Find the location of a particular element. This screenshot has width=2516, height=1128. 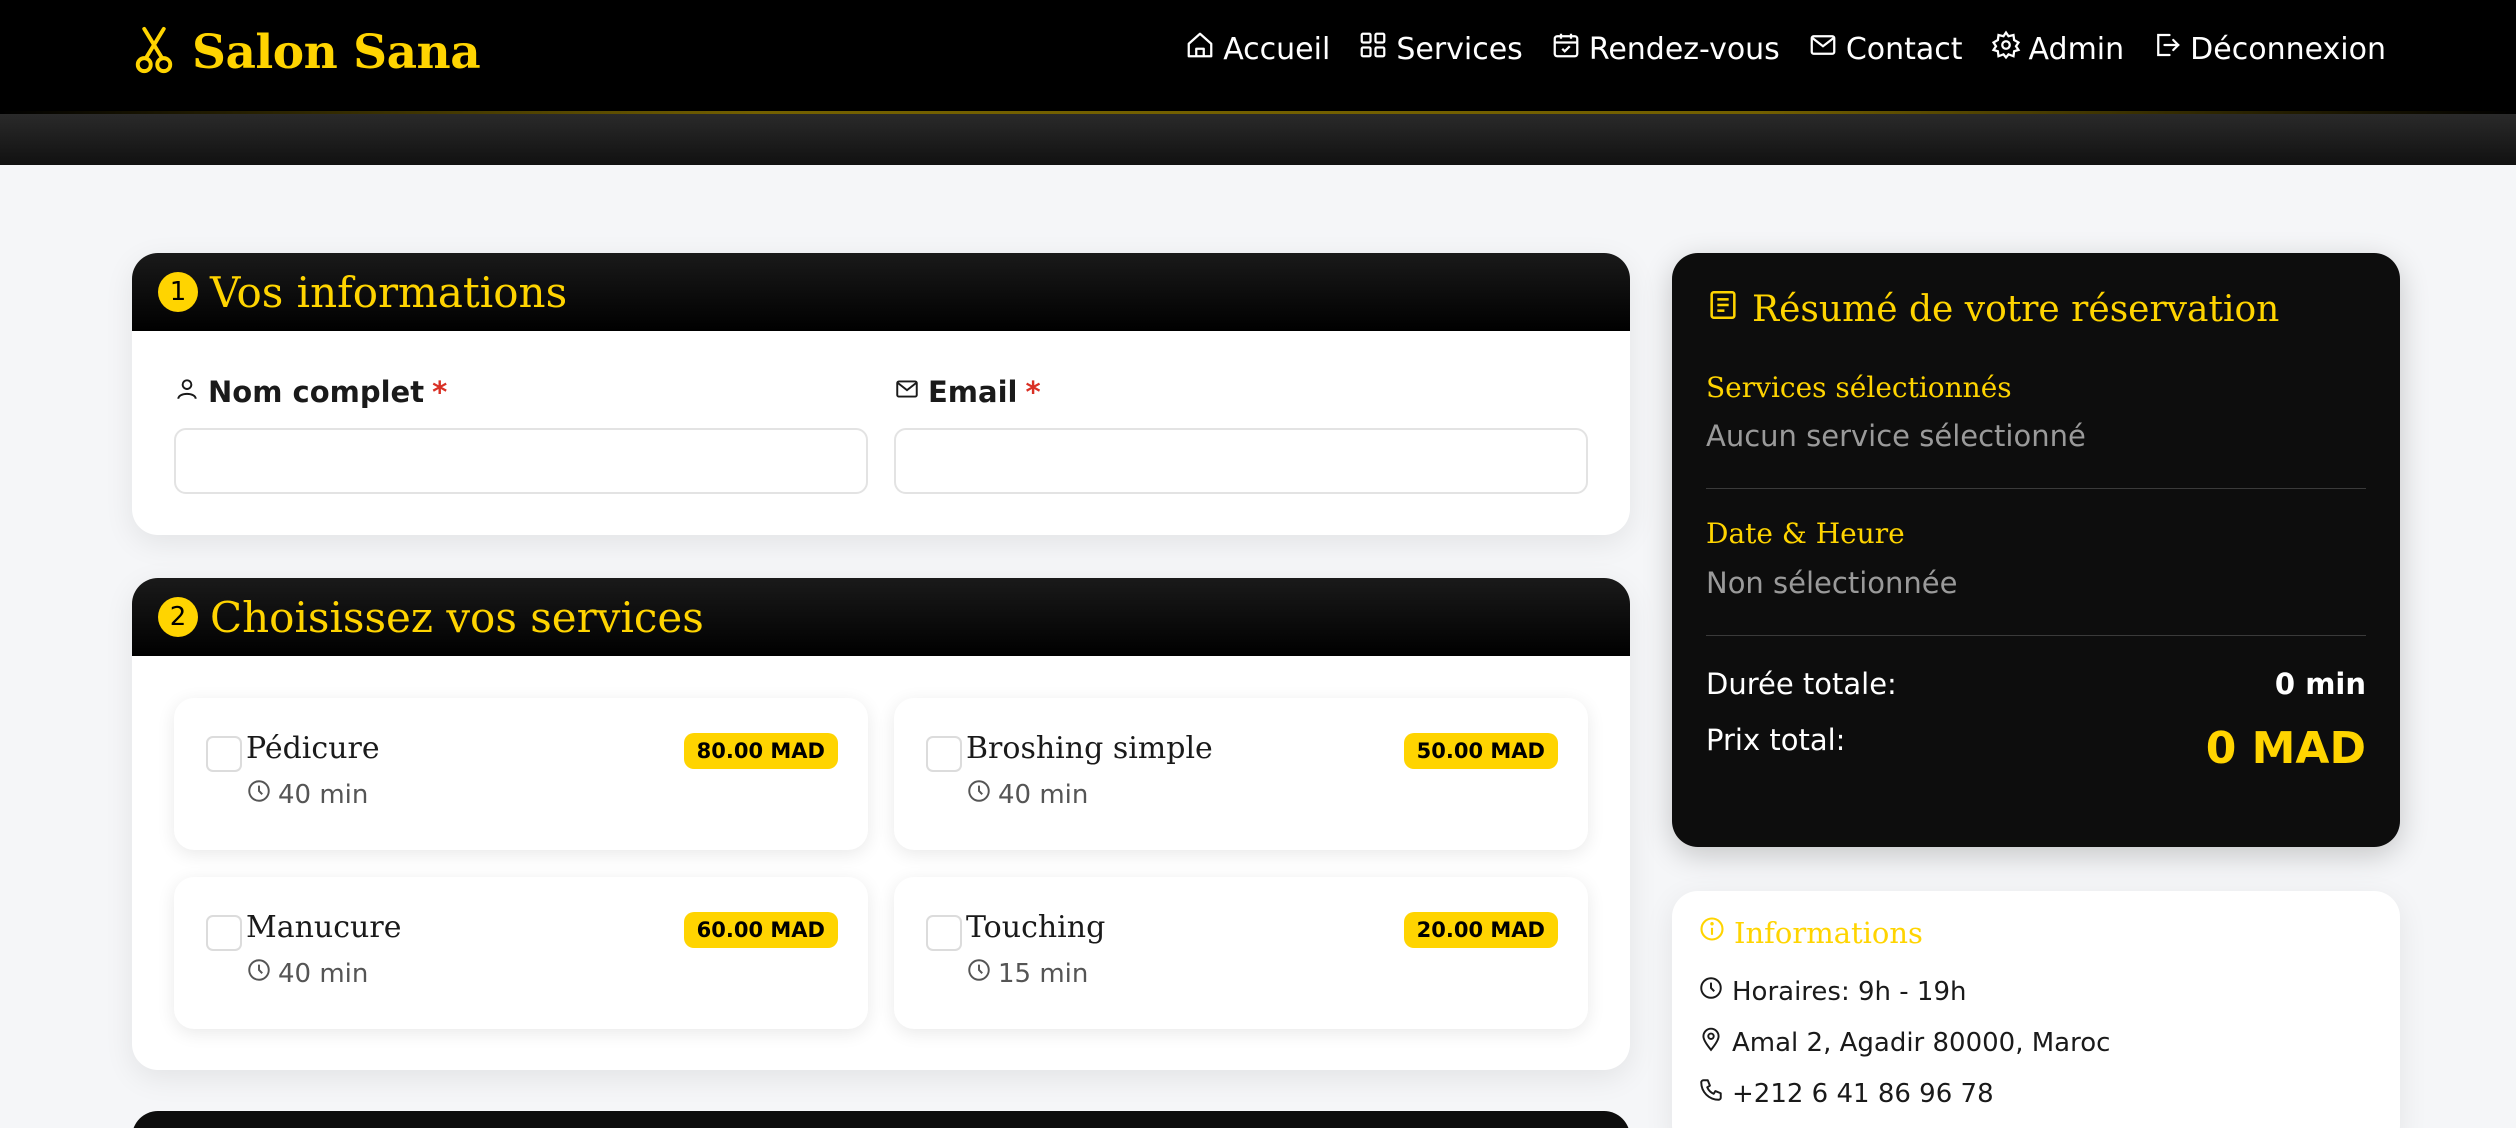

nav-rendez-vous: Rendez-vous is located at coordinates (1665, 49).